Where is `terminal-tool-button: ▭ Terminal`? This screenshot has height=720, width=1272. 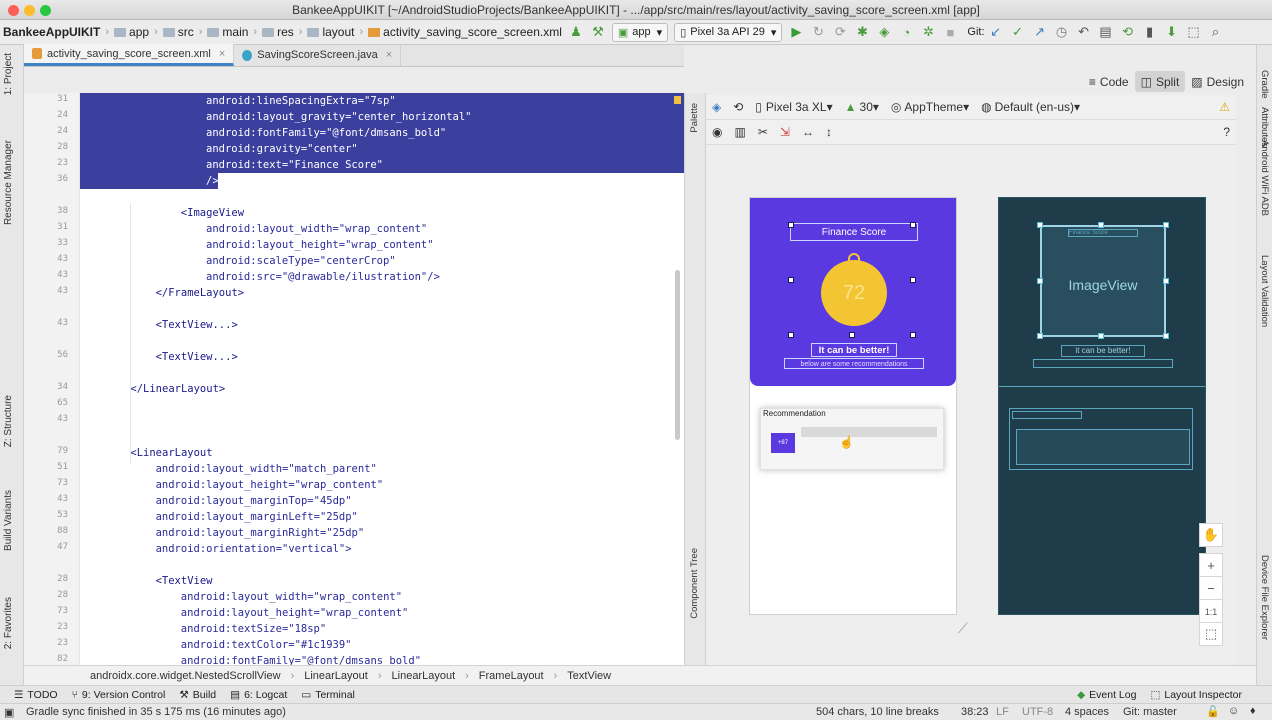
terminal-tool-button: ▭ Terminal is located at coordinates (328, 695).